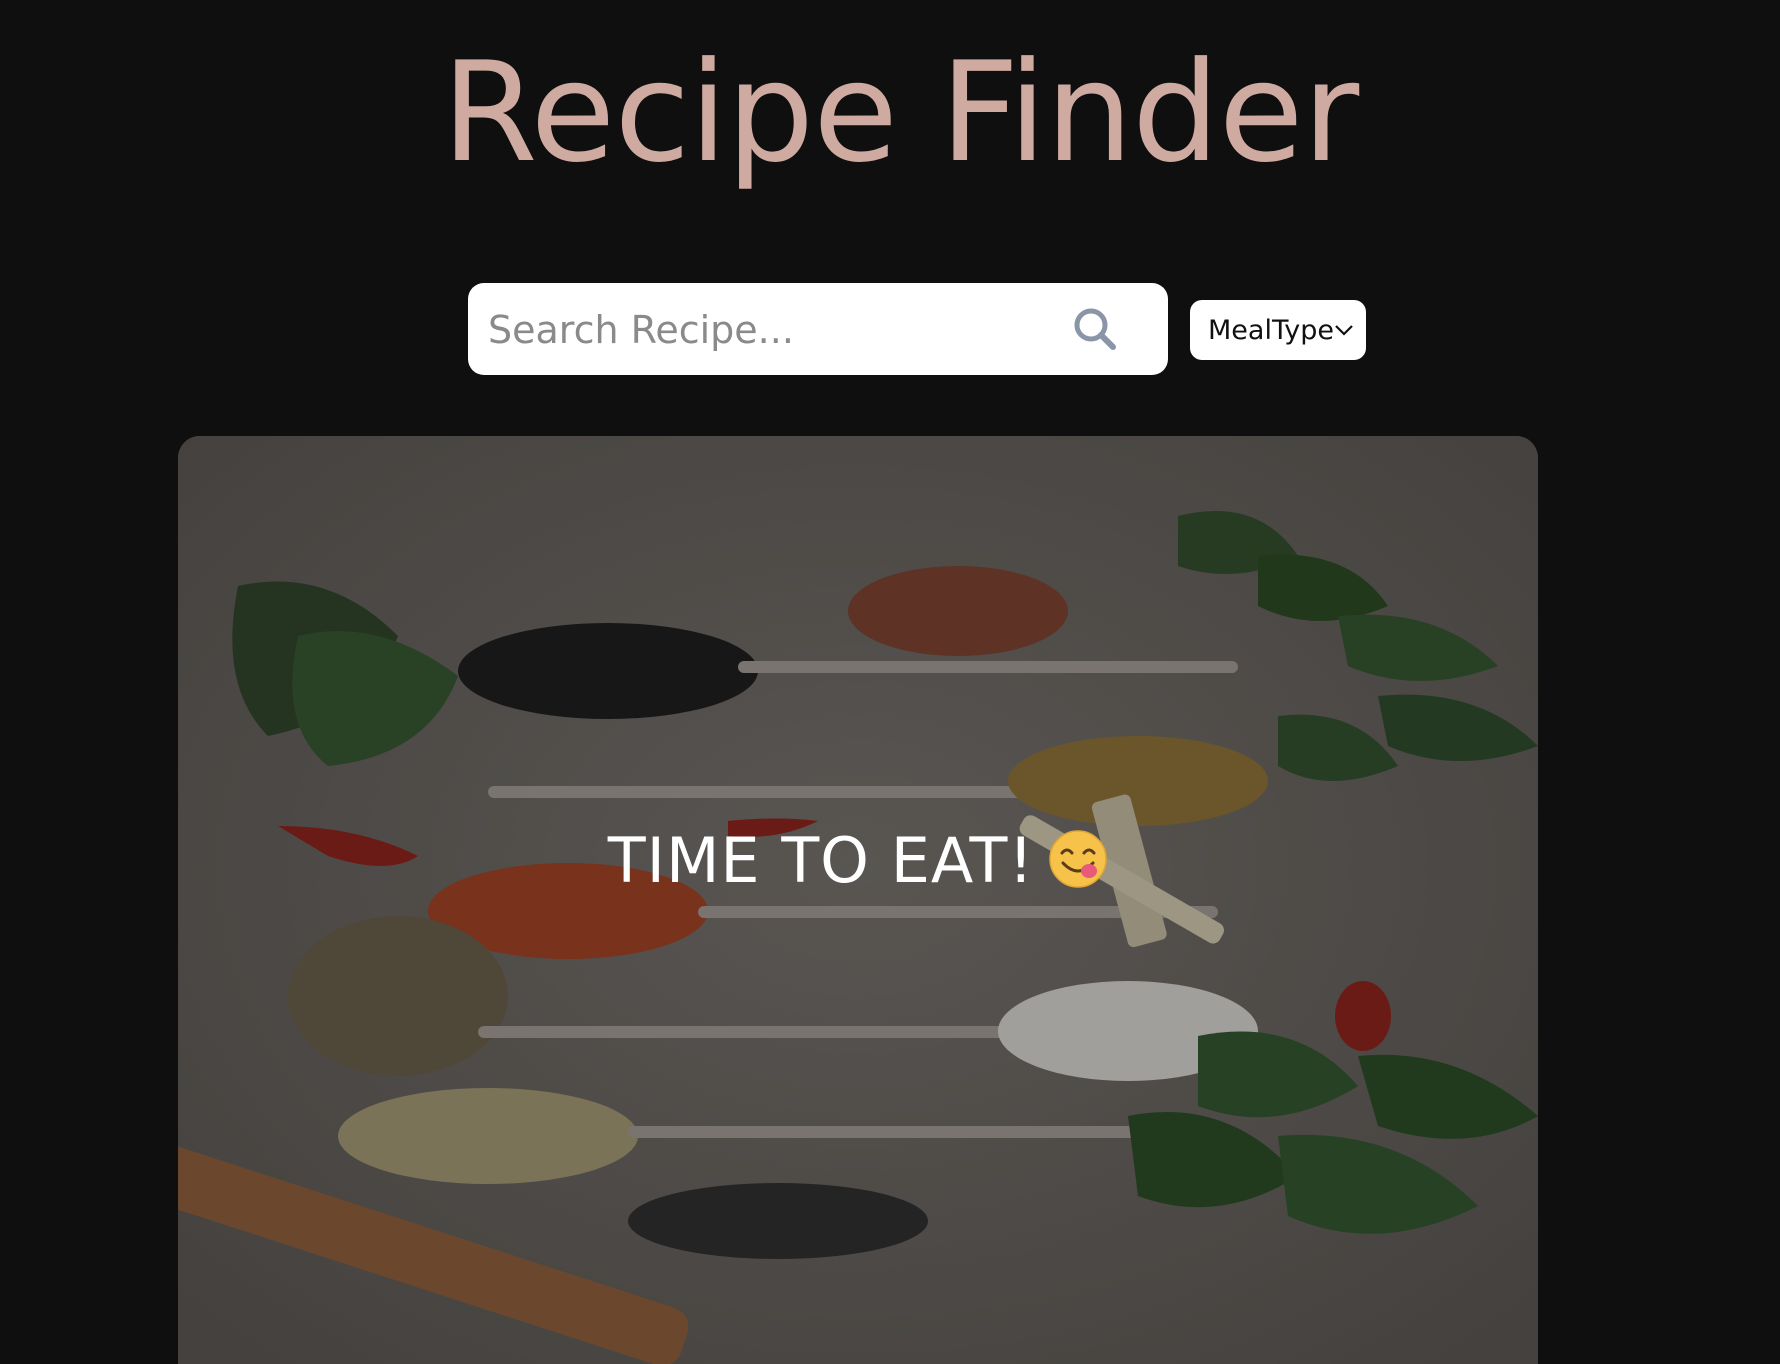 This screenshot has width=1780, height=1364. Describe the element at coordinates (1078, 859) in the screenshot. I see `yum-face-emoji-icon` at that location.